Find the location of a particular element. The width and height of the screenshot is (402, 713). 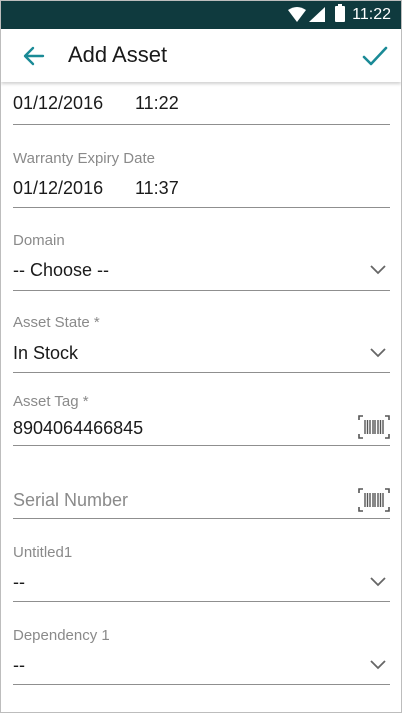

asset-tag-label: Asset Tag * is located at coordinates (51, 401).